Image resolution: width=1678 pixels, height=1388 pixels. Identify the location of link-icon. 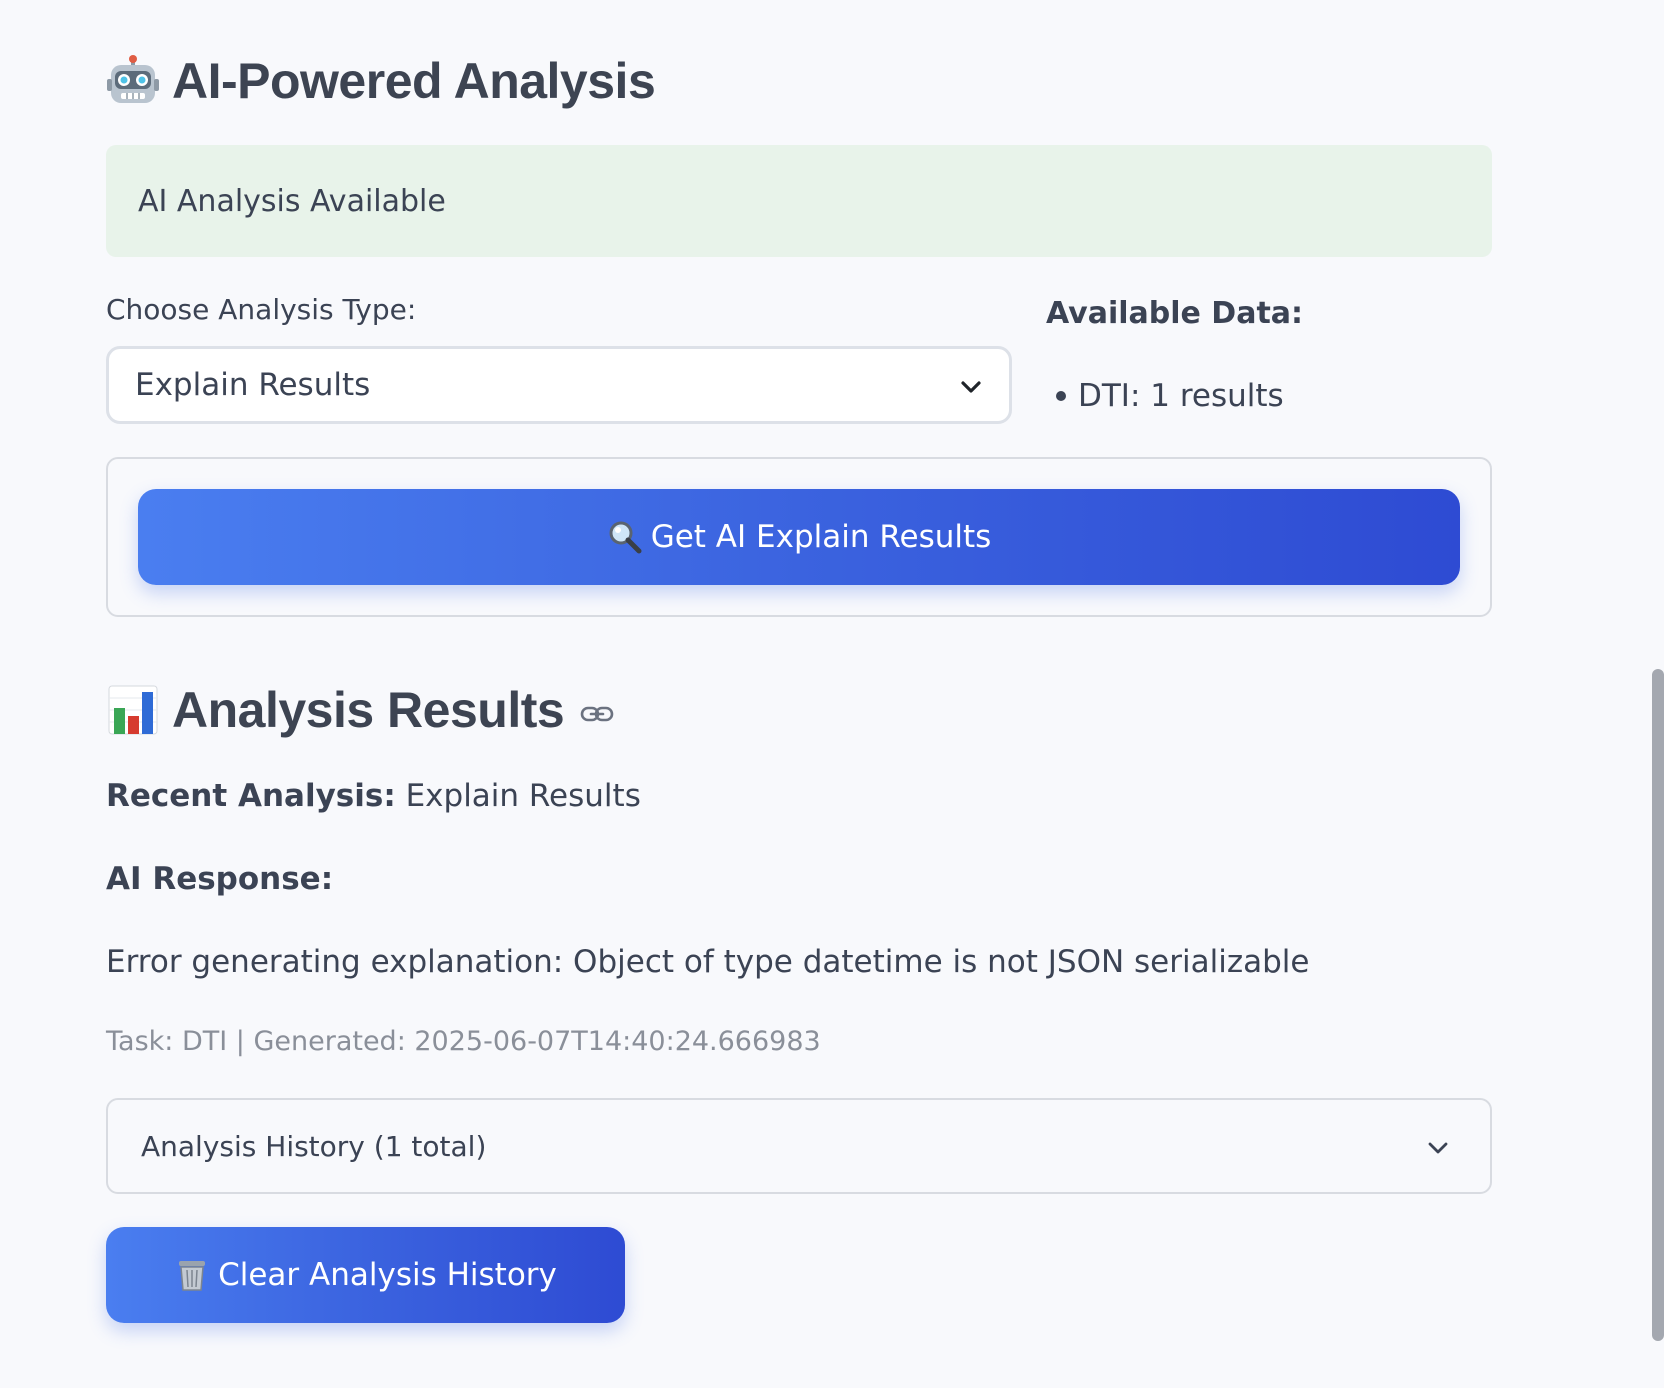
(597, 714).